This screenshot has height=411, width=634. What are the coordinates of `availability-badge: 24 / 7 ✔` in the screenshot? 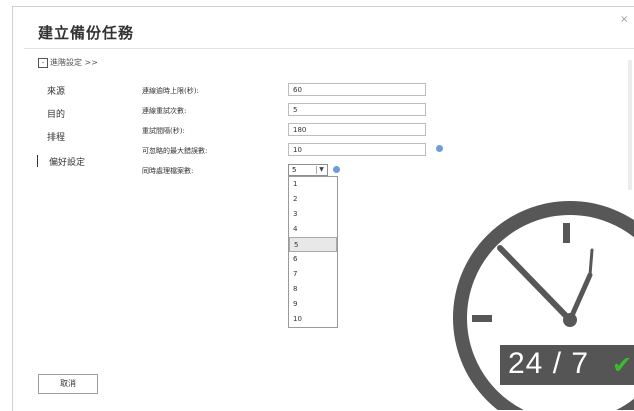 It's located at (567, 365).